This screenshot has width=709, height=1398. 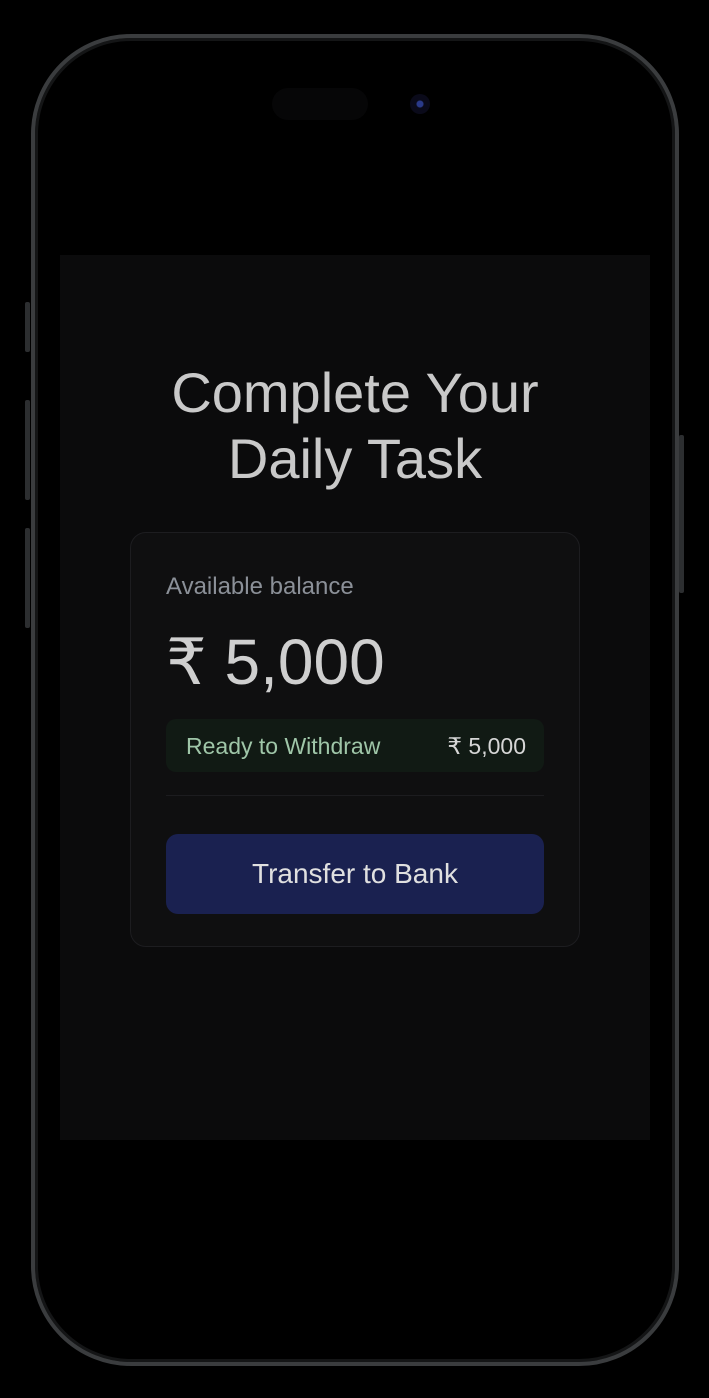 I want to click on balance-label: Available balance, so click(x=260, y=586).